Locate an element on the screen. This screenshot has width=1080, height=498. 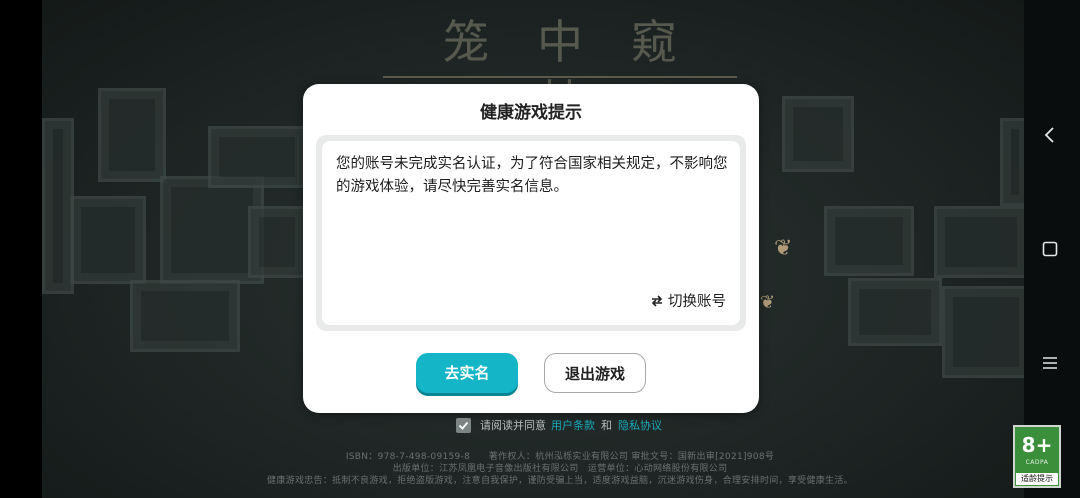
agree-checkbox is located at coordinates (463, 425).